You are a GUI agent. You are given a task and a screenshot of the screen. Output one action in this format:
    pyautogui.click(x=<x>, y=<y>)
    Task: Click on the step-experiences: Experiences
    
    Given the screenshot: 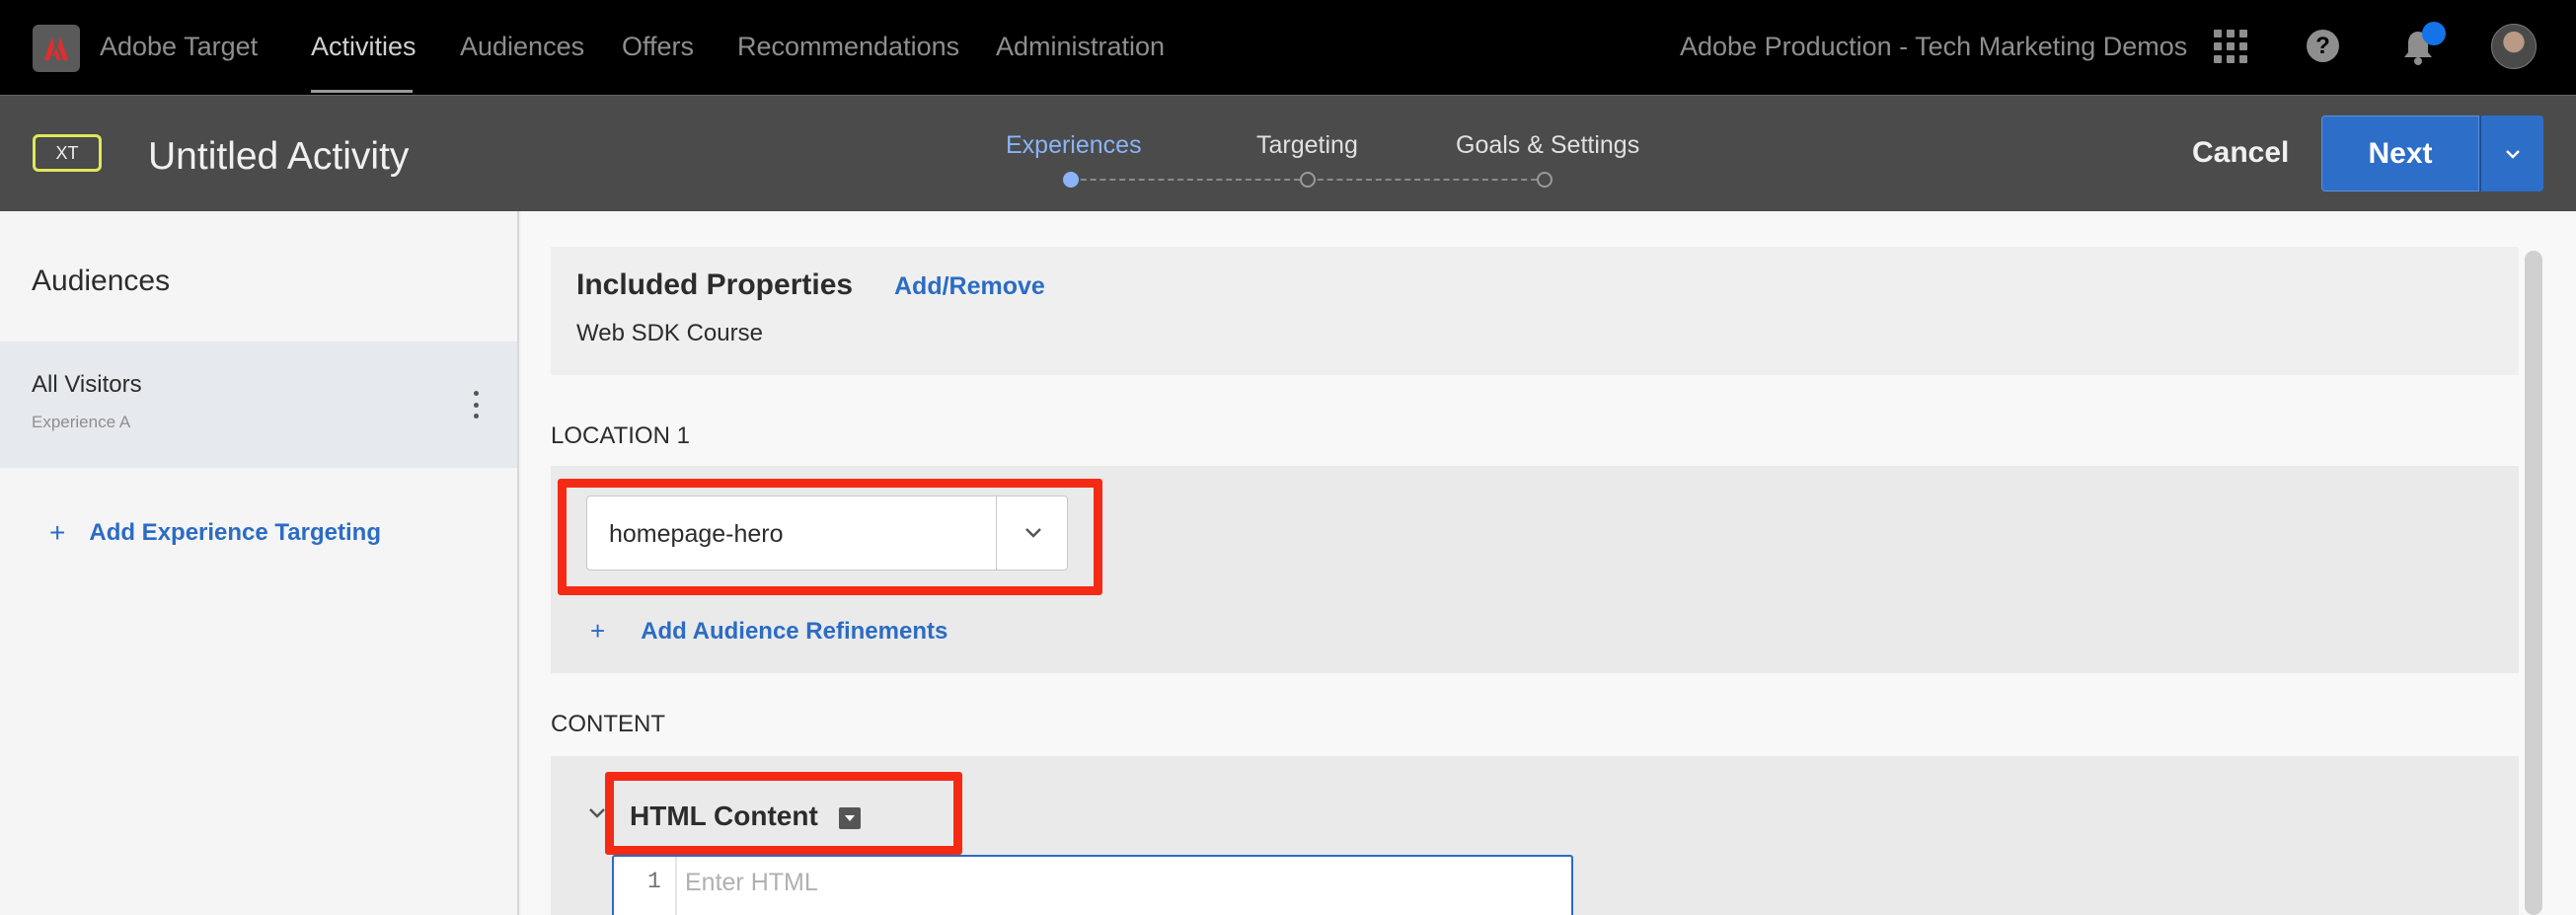 What is the action you would take?
    pyautogui.click(x=1074, y=146)
    